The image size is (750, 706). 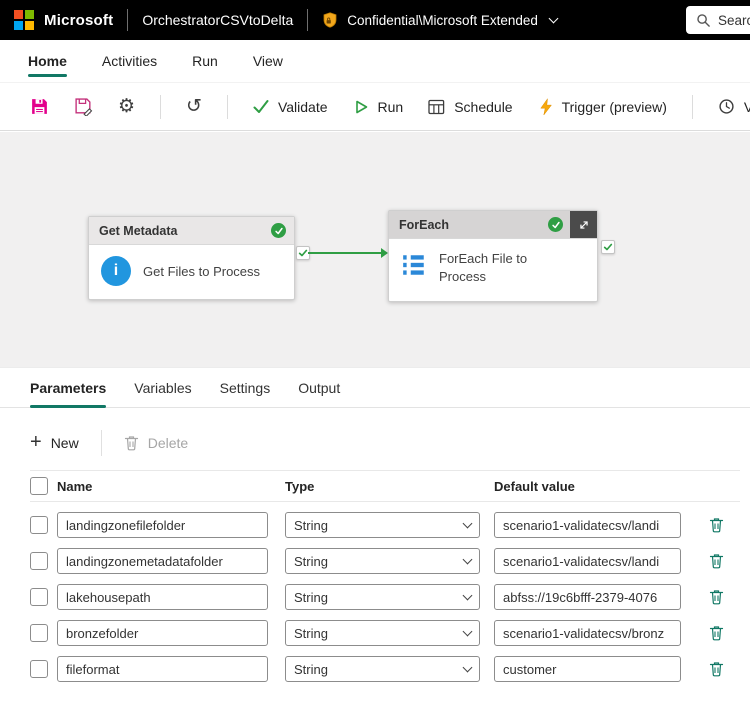 I want to click on expand-foreach-button, so click(x=583, y=224).